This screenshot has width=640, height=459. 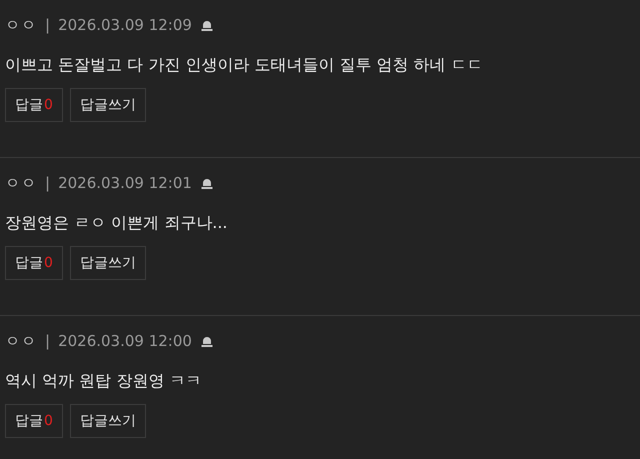 I want to click on comment-date: 2026.03.09 12:01, so click(x=125, y=183).